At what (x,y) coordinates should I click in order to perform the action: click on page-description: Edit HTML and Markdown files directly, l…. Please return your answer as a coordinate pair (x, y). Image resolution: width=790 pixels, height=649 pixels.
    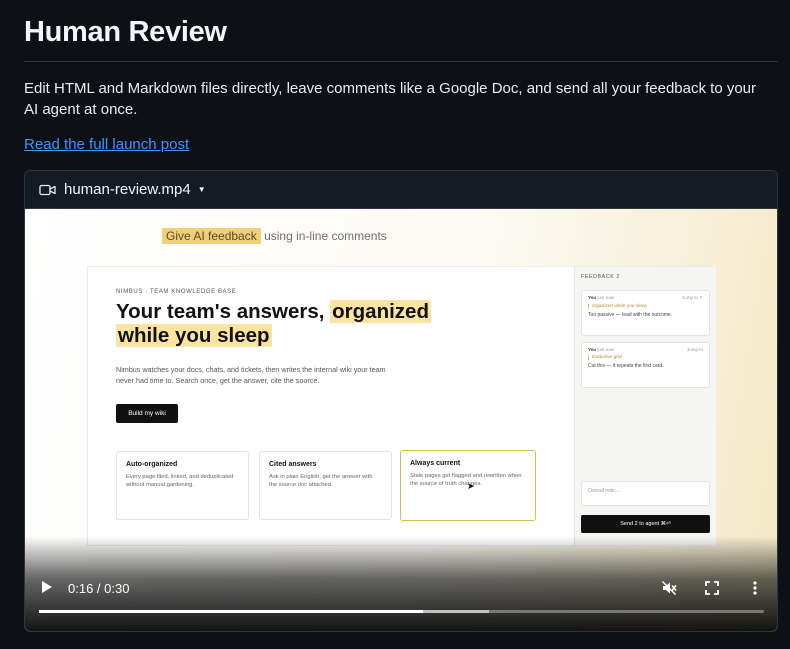
    Looking at the image, I should click on (390, 99).